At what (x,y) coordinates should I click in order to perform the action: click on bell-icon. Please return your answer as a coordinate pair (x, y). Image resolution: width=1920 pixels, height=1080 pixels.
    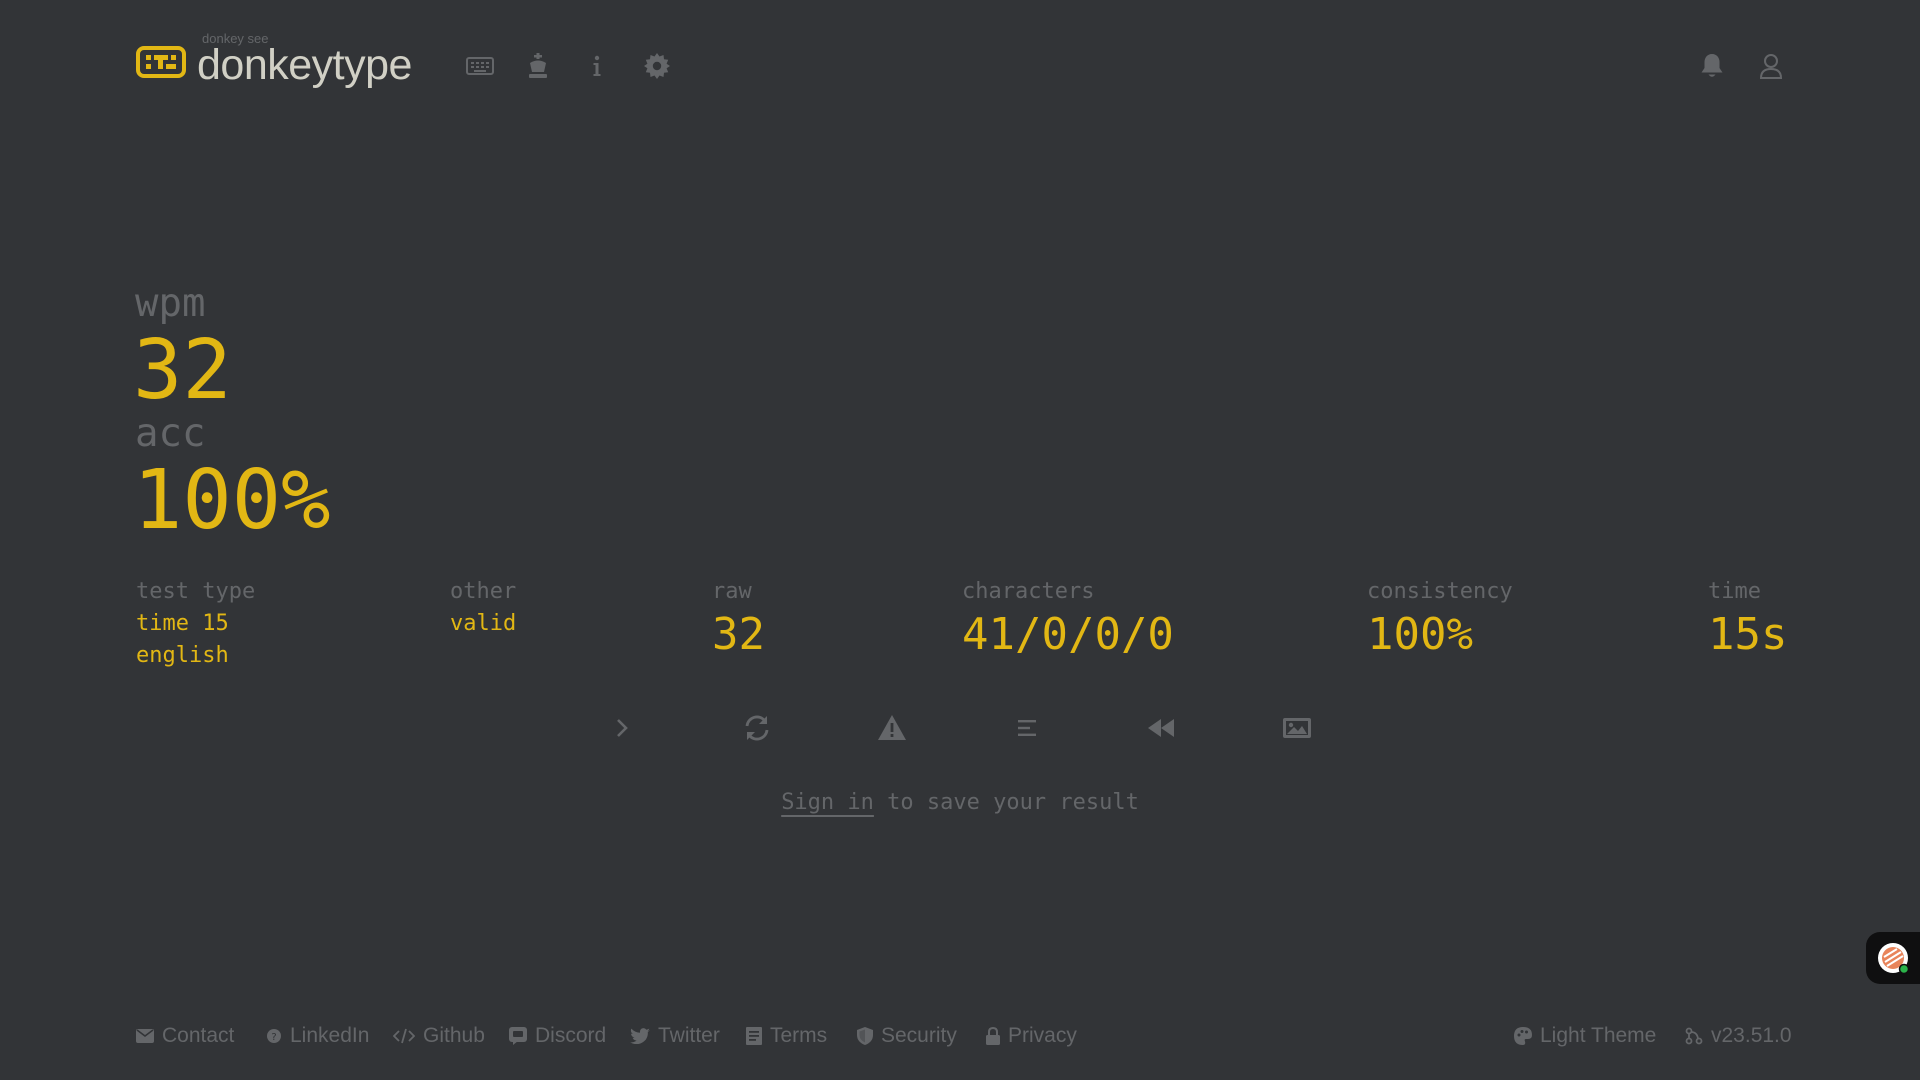
    Looking at the image, I should click on (1712, 66).